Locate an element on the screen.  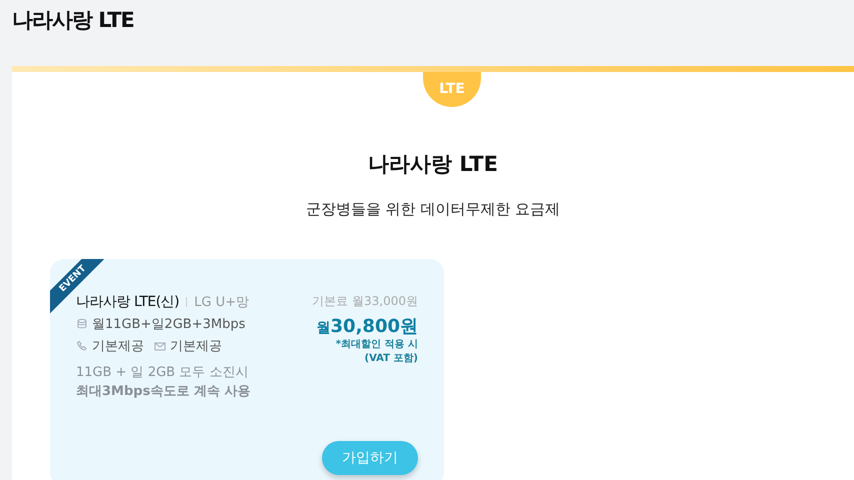
base-price: 기본료 월33,000원 is located at coordinates (365, 301).